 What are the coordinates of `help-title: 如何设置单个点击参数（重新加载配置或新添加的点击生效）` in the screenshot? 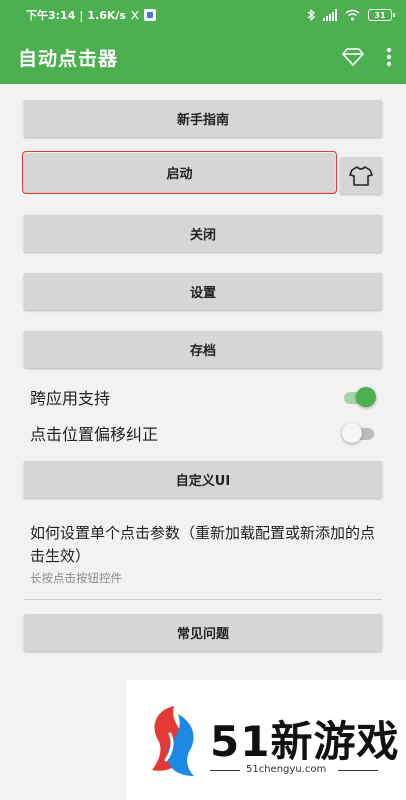 It's located at (203, 544).